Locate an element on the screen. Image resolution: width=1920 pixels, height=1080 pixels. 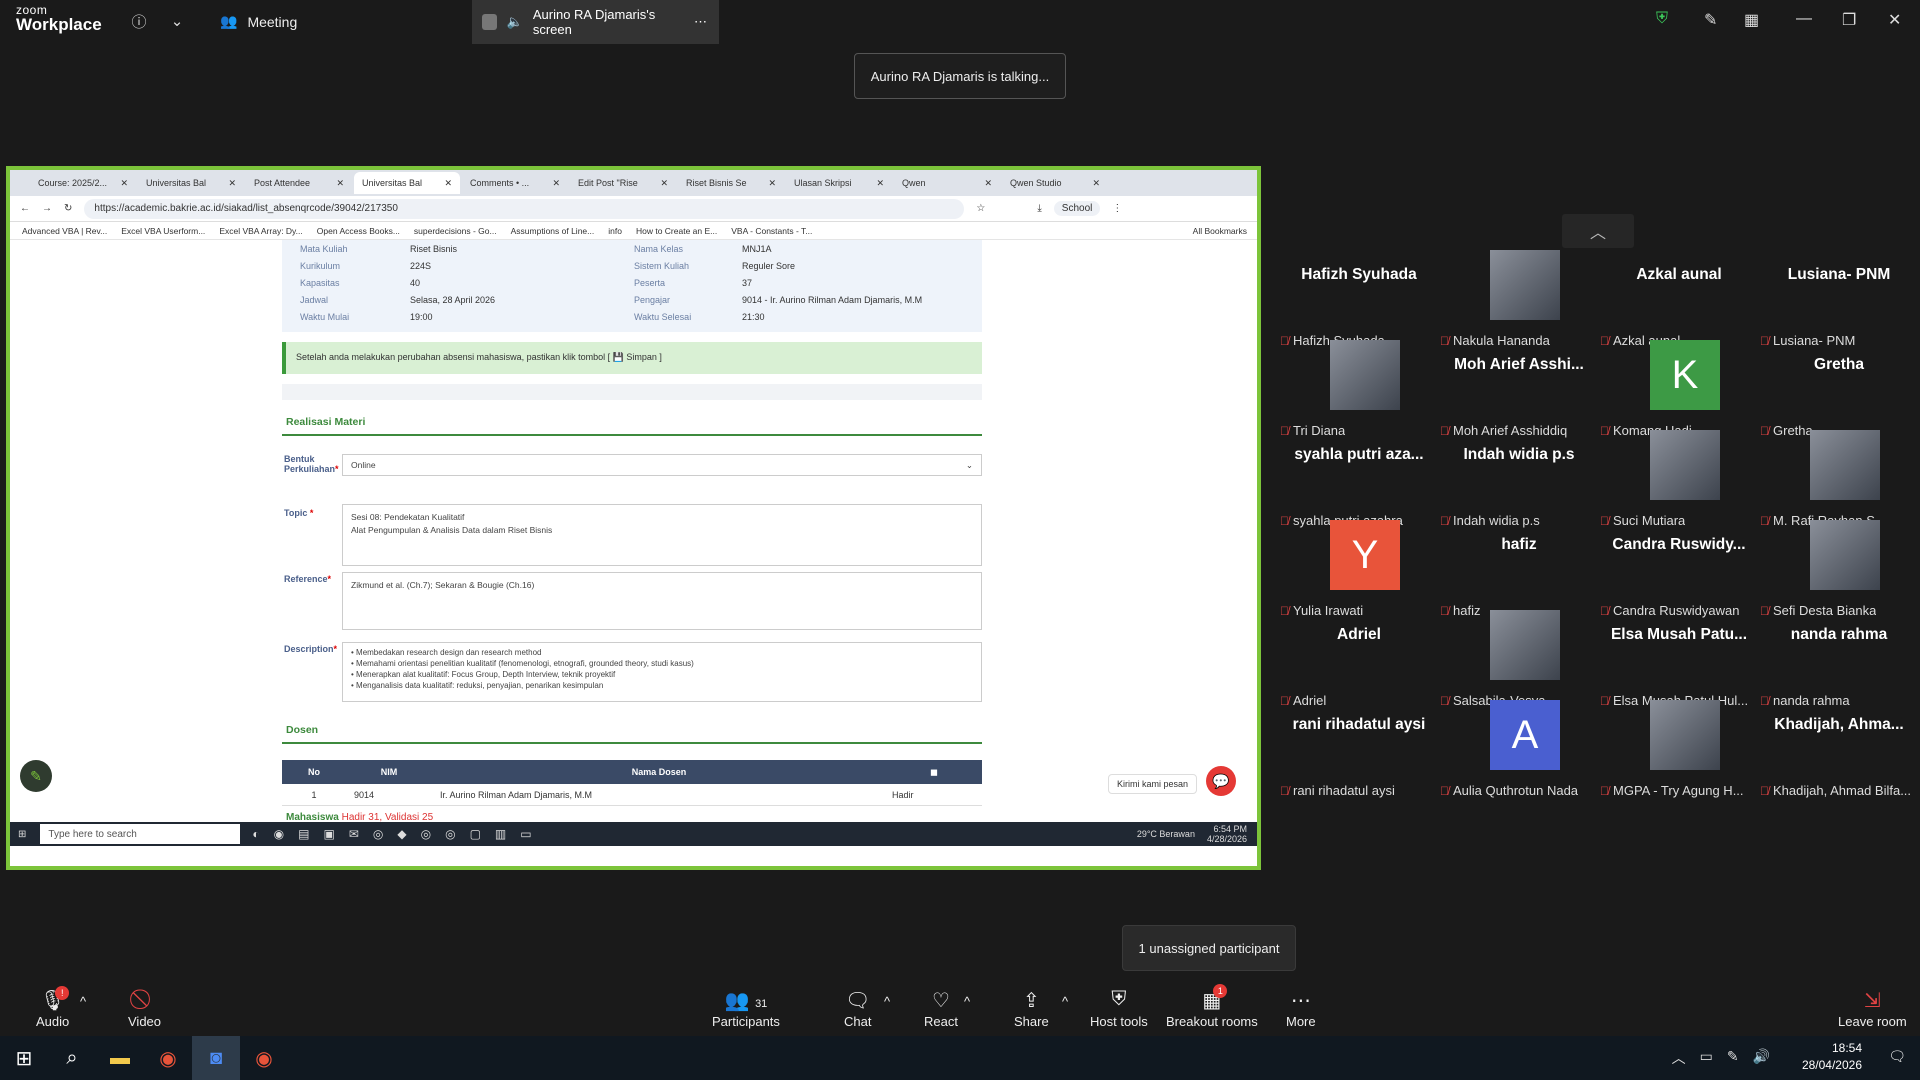
bentuk-select: Online ⌄ is located at coordinates (662, 465).